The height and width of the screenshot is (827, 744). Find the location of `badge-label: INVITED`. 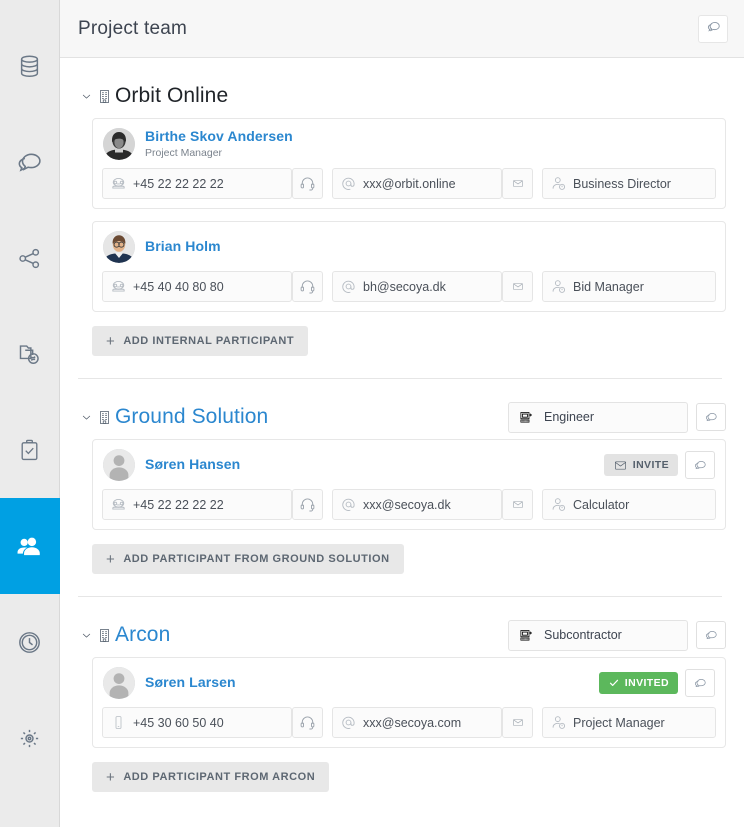

badge-label: INVITED is located at coordinates (646, 683).